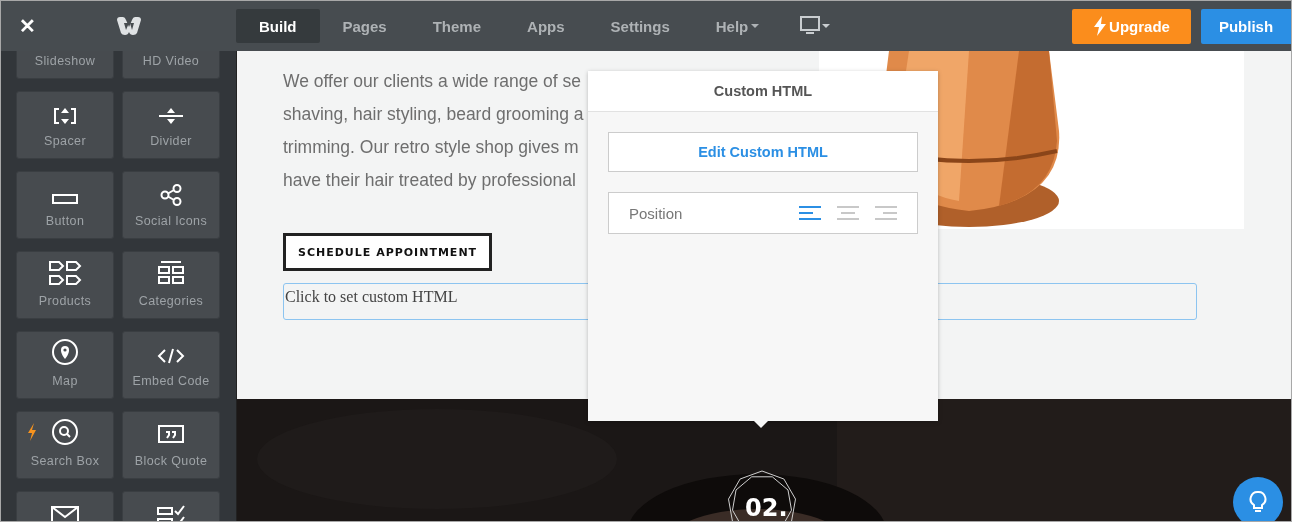 This screenshot has height=522, width=1292. Describe the element at coordinates (546, 26) in the screenshot. I see `nav-tab: Apps` at that location.